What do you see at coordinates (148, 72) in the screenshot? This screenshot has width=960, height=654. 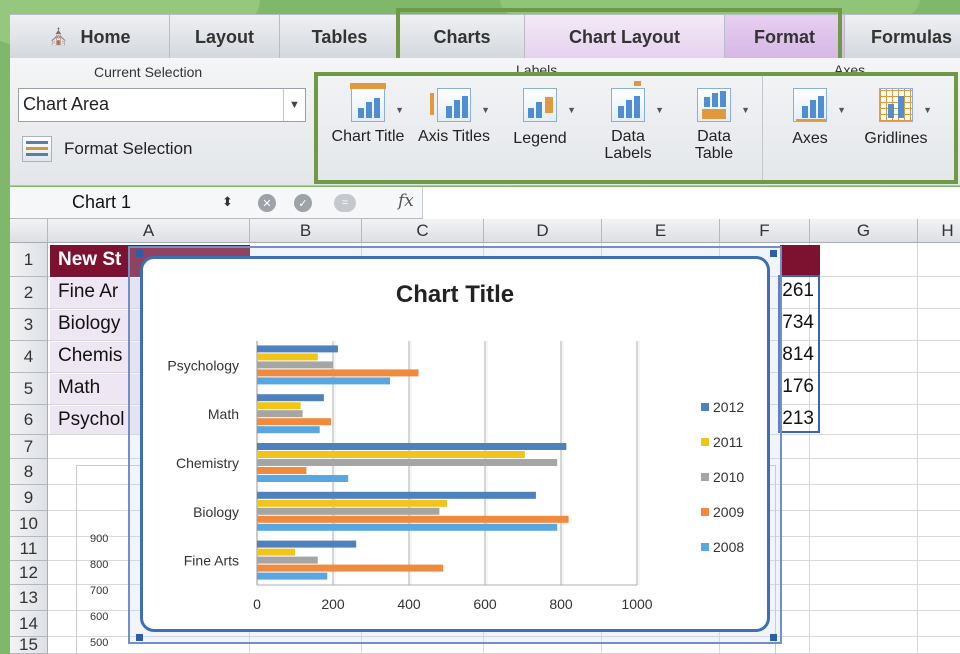 I see `current-selection-title: Current Selection` at bounding box center [148, 72].